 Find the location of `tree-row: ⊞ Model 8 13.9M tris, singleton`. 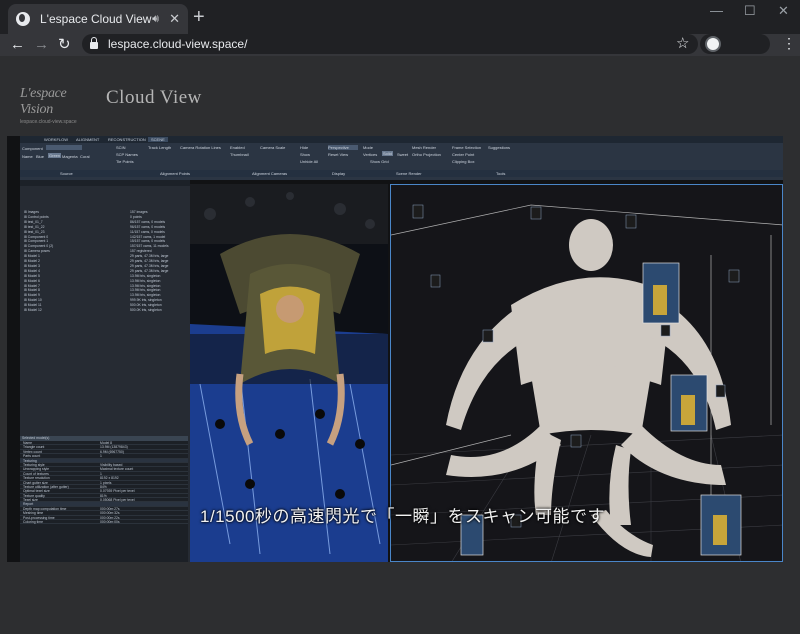

tree-row: ⊞ Model 8 13.9M tris, singleton is located at coordinates (106, 290).